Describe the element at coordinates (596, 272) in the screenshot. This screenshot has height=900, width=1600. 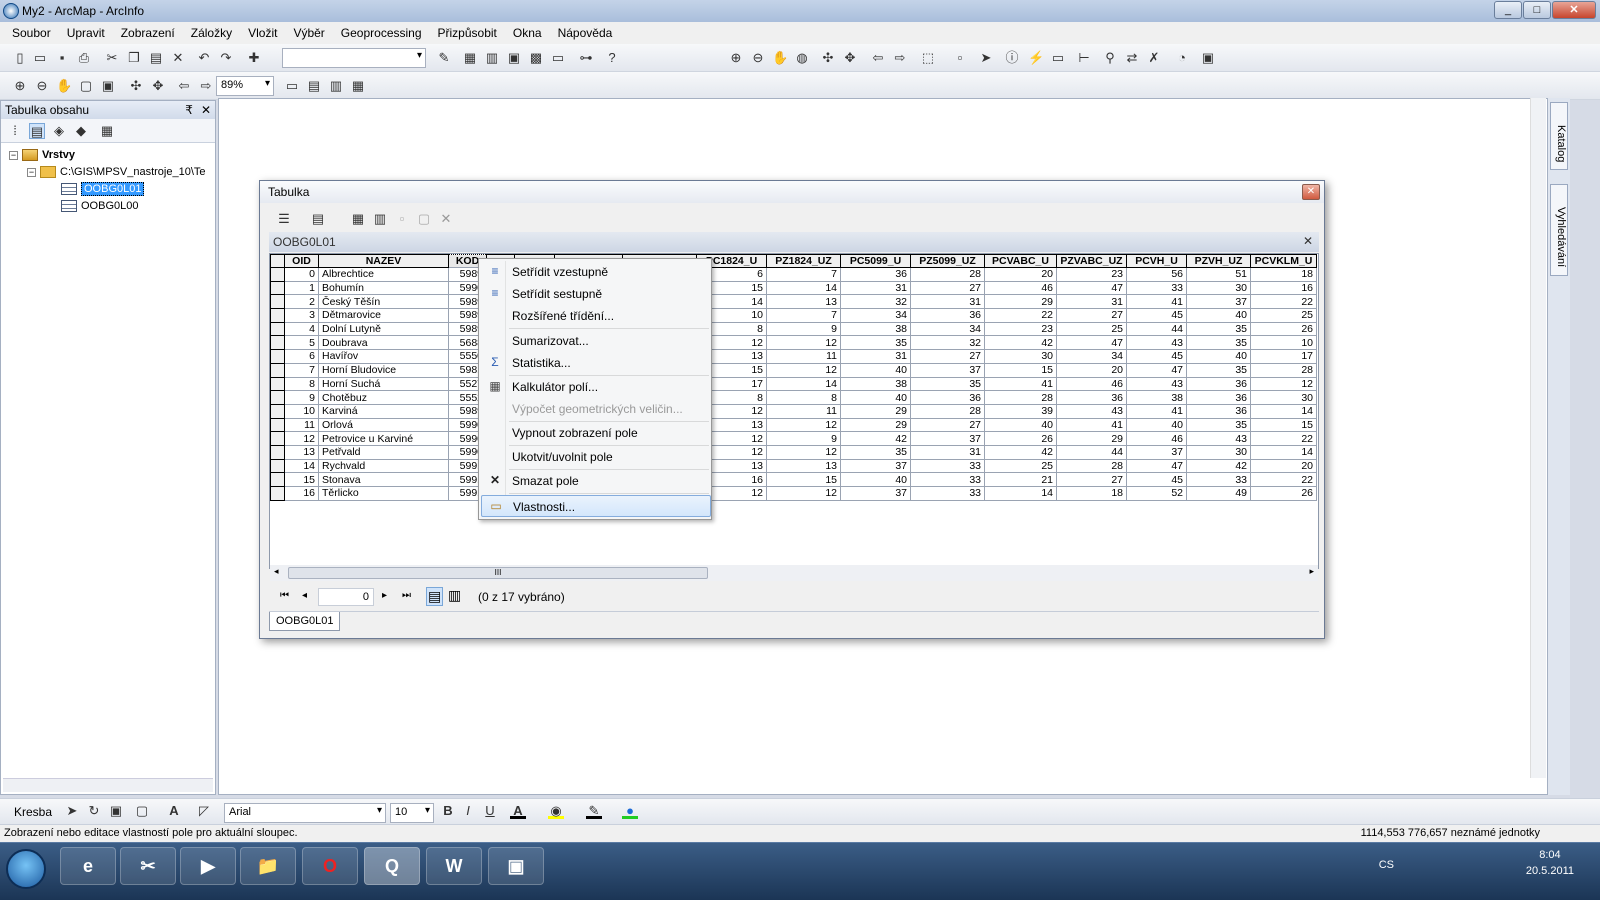
I see `menu-sort-ascending: ≡ Setřídit vzestupně` at that location.